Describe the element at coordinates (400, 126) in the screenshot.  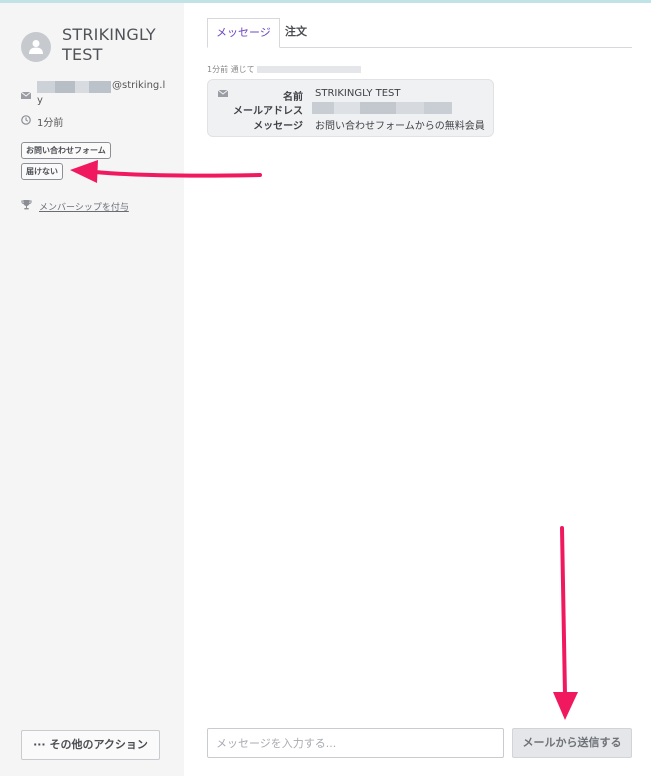
I see `field-value-message: お問い合わせフォームからの無料会員` at that location.